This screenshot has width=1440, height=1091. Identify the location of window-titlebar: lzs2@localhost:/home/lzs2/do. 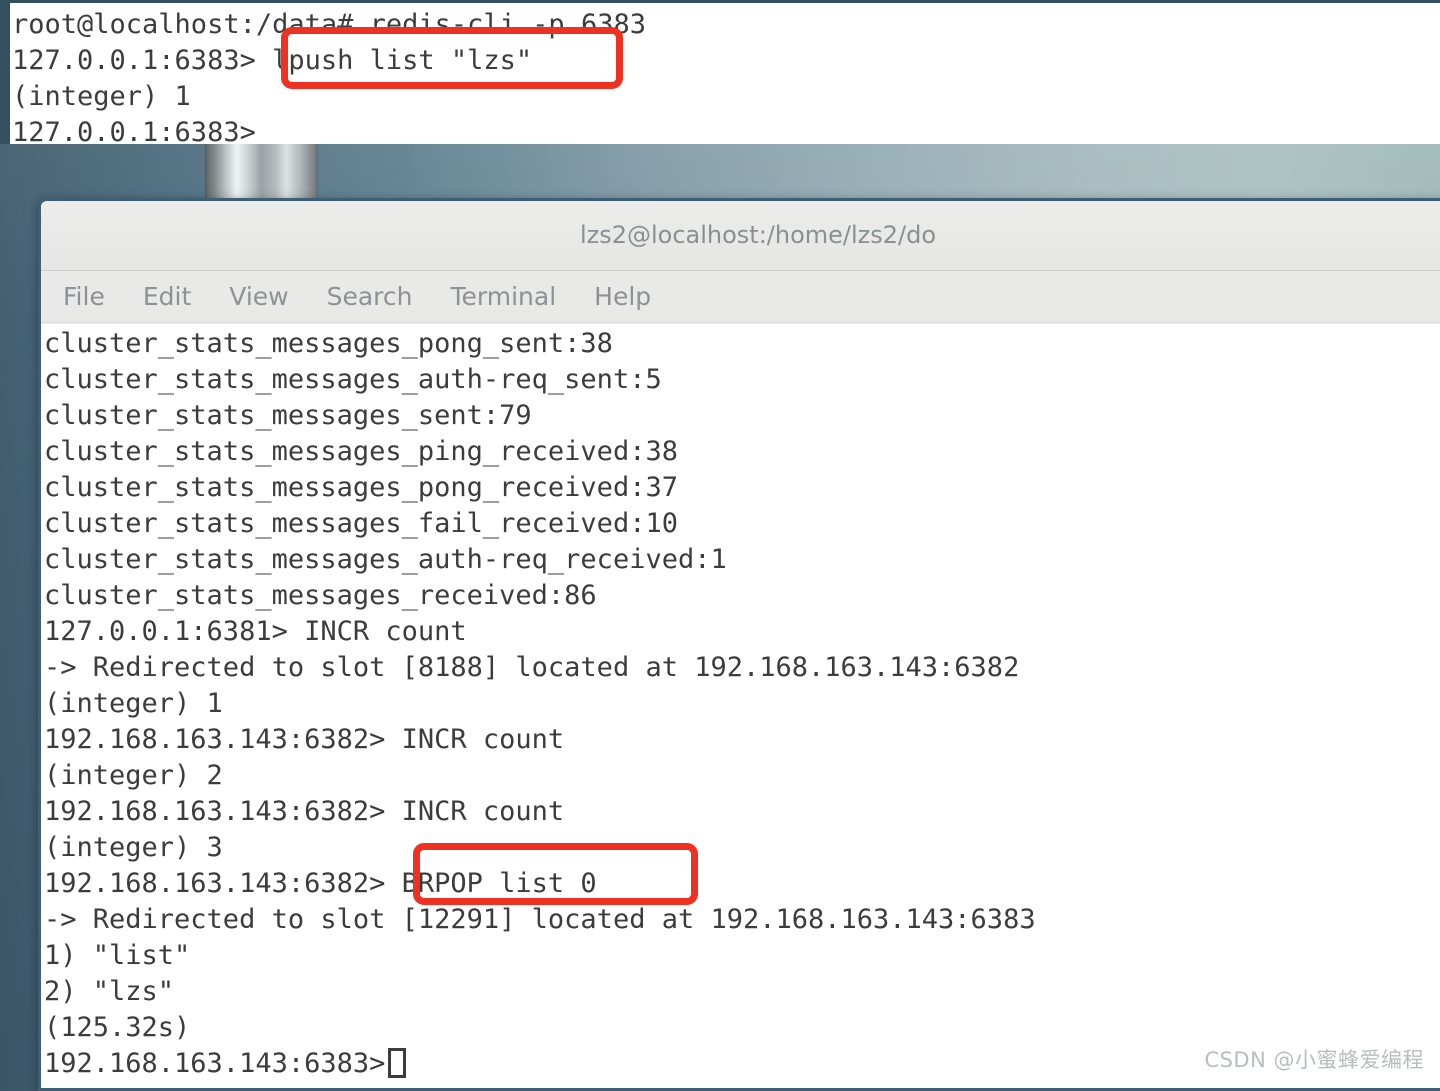
(740, 236).